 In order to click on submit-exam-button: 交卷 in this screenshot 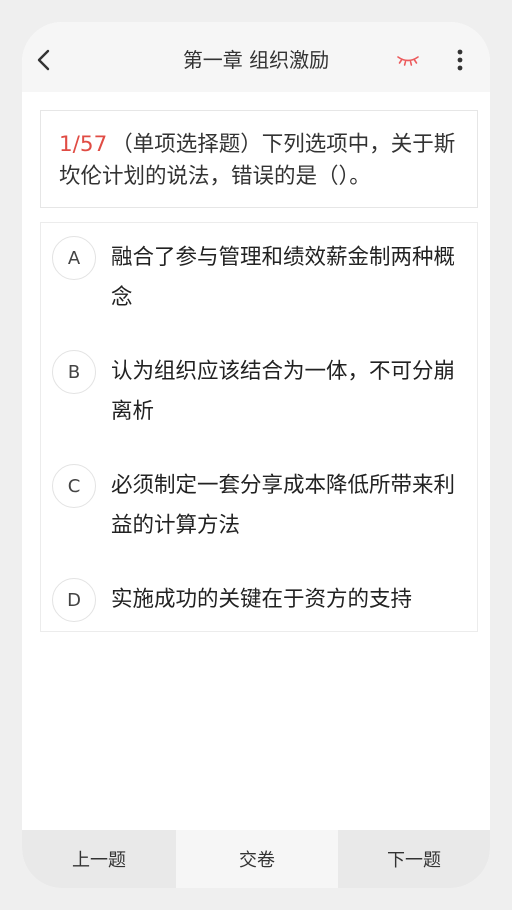, I will do `click(257, 859)`.